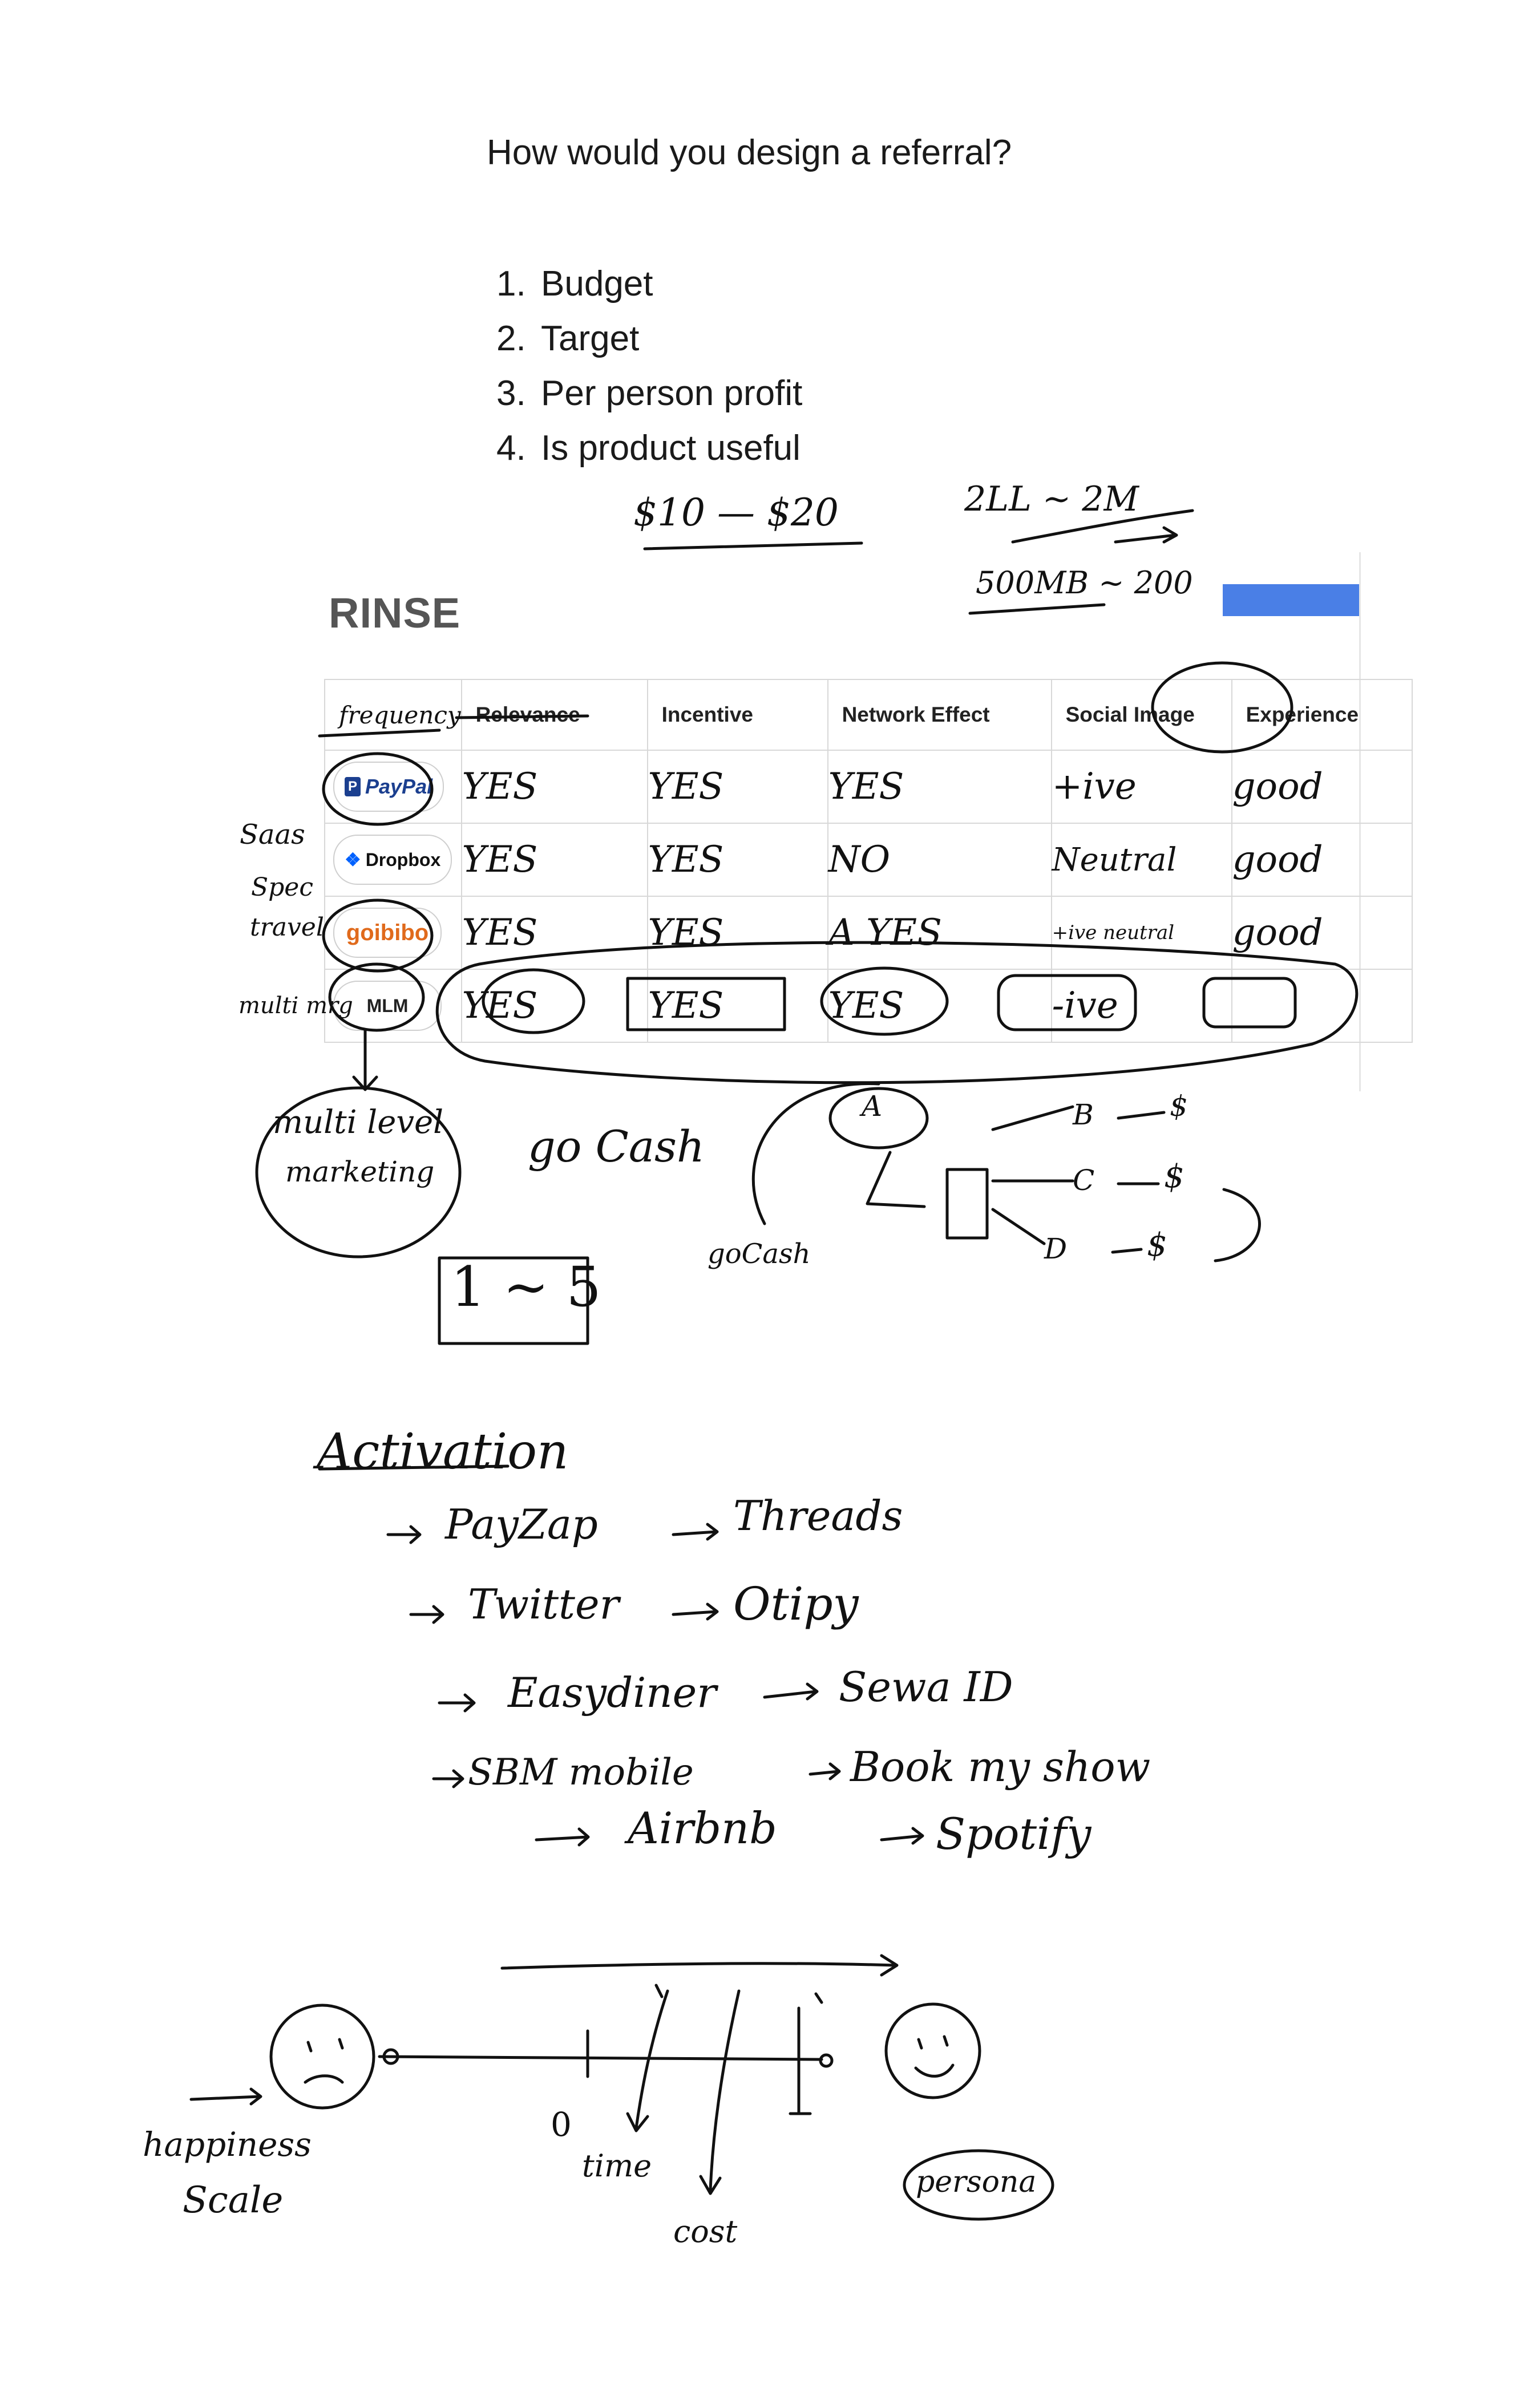 The width and height of the screenshot is (1520, 2408). What do you see at coordinates (378, 789) in the screenshot?
I see `paypal-circle` at bounding box center [378, 789].